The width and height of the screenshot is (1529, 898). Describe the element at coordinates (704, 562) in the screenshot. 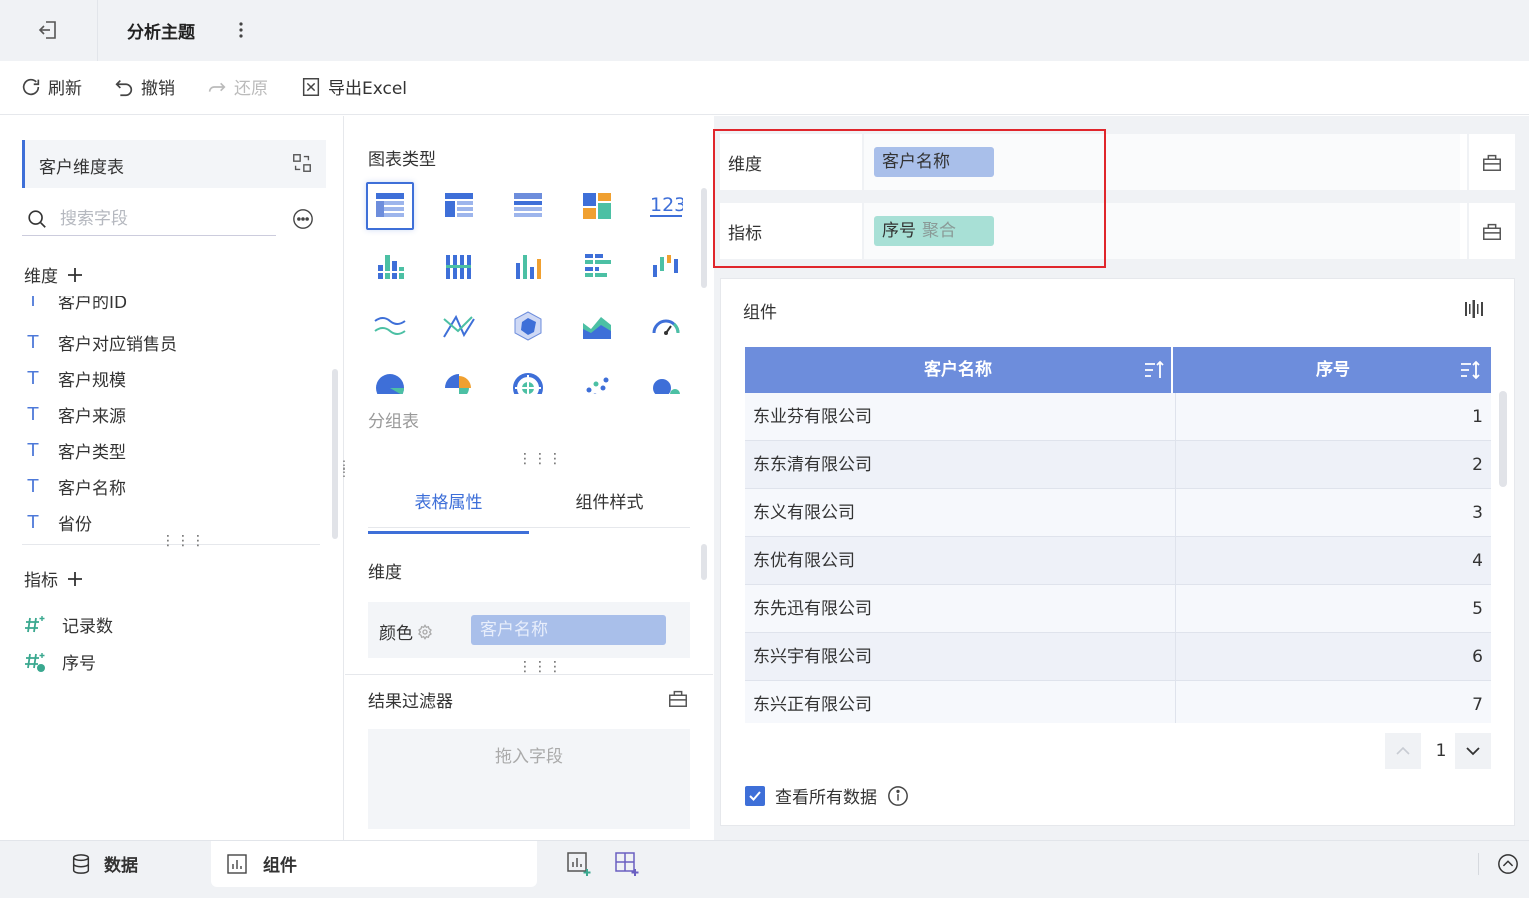

I see `props-scrollbar` at that location.